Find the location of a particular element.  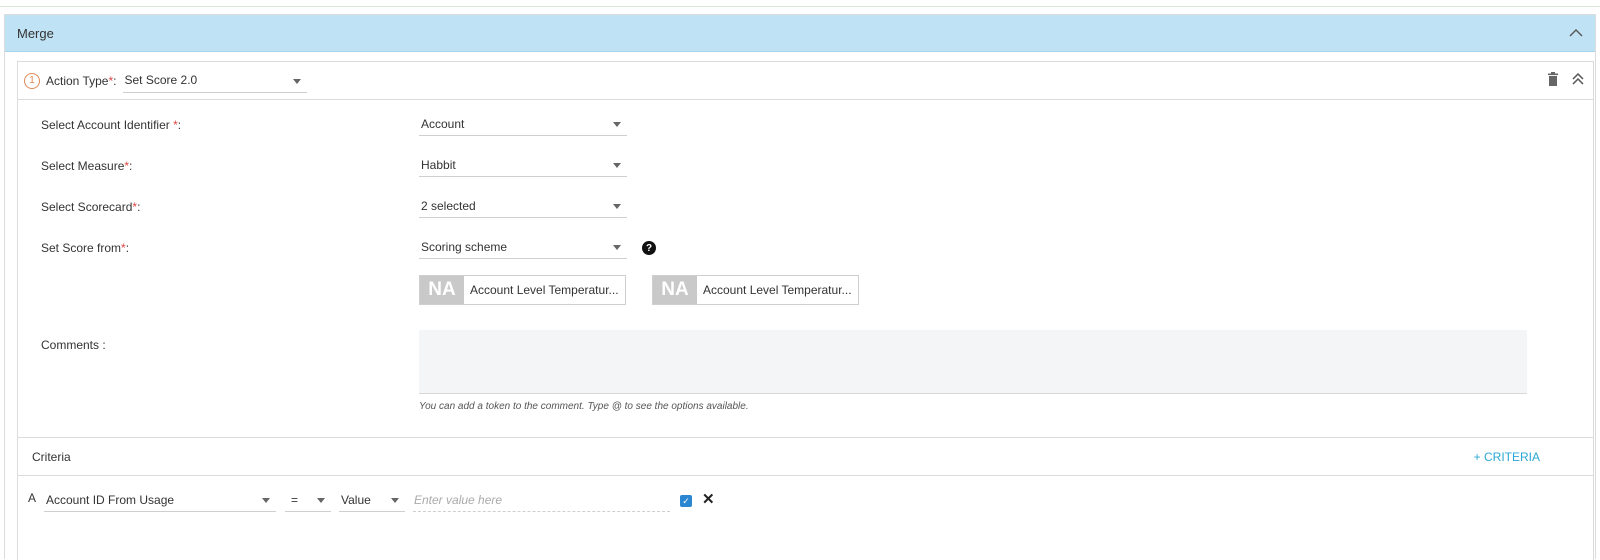

criteria-header: Criteria + CRITERIA is located at coordinates (805, 457).